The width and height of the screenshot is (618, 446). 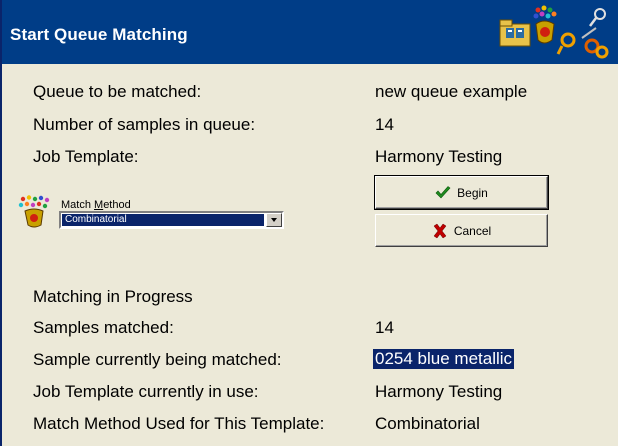 What do you see at coordinates (582, 33) in the screenshot?
I see `magnifier-icon` at bounding box center [582, 33].